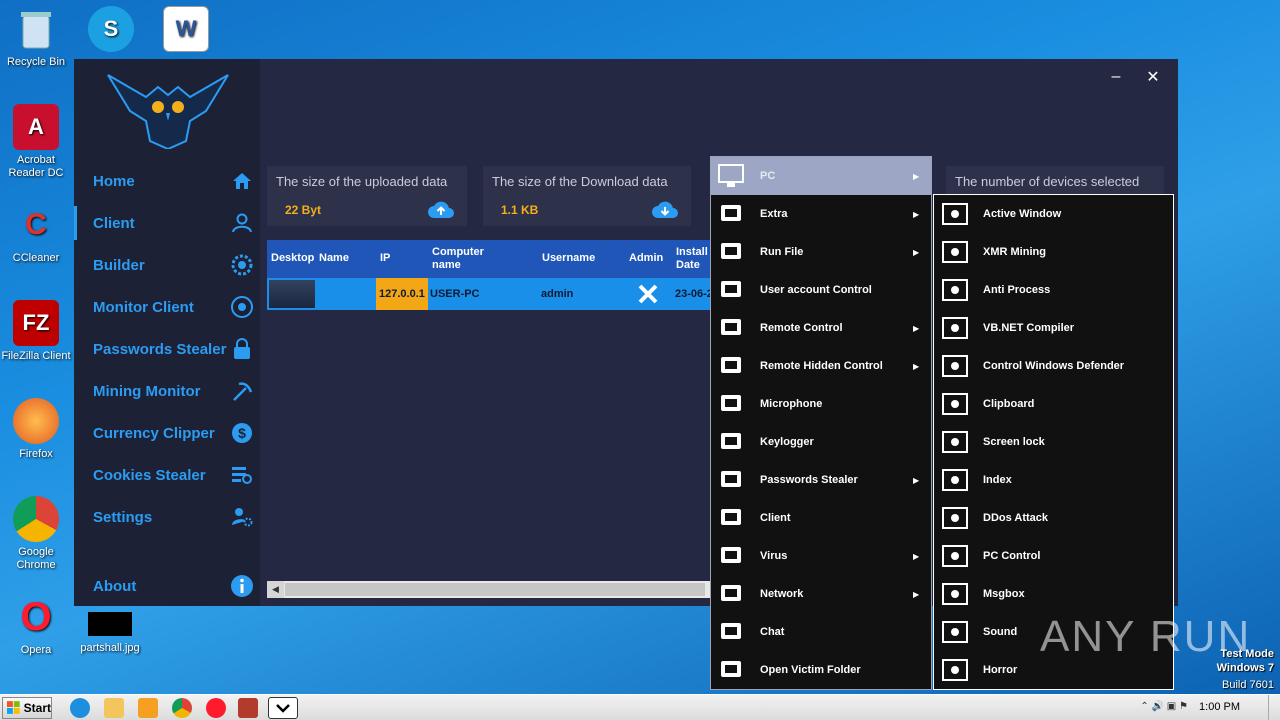 The height and width of the screenshot is (720, 1280). What do you see at coordinates (955, 632) in the screenshot?
I see `sound-icon` at bounding box center [955, 632].